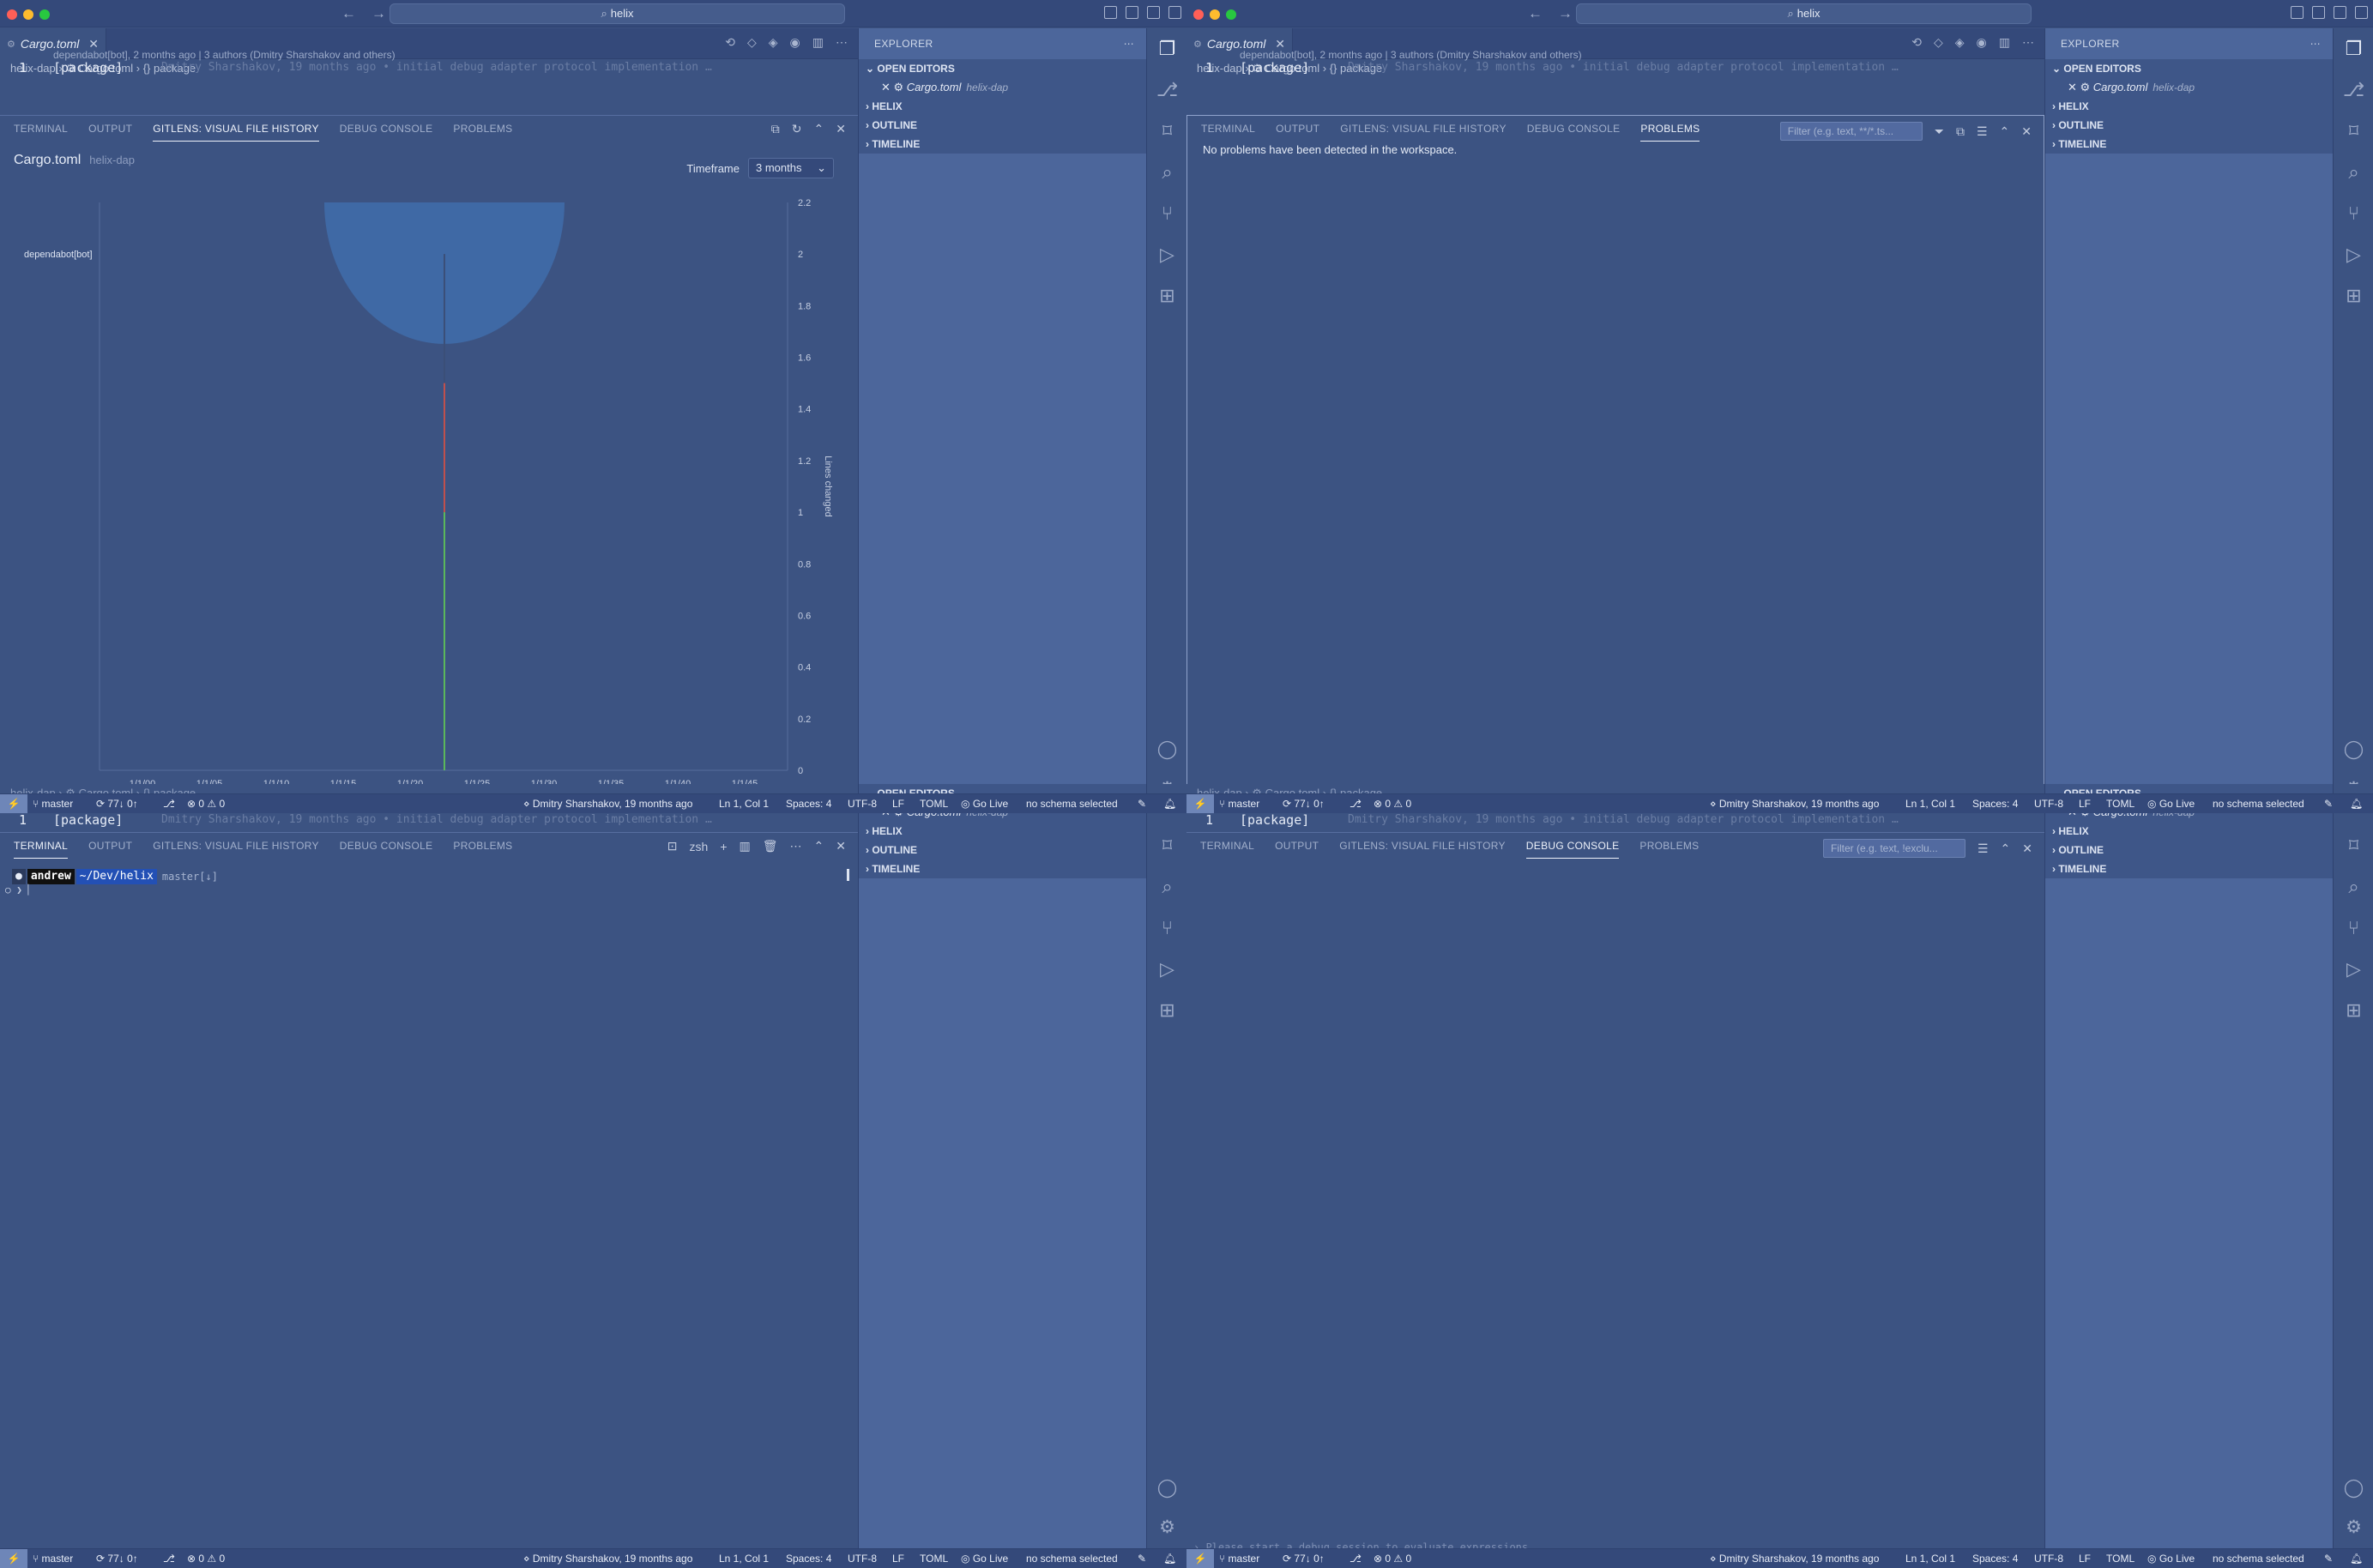 The image size is (2373, 1568). I want to click on back-arrow-icon: ←, so click(1535, 14).